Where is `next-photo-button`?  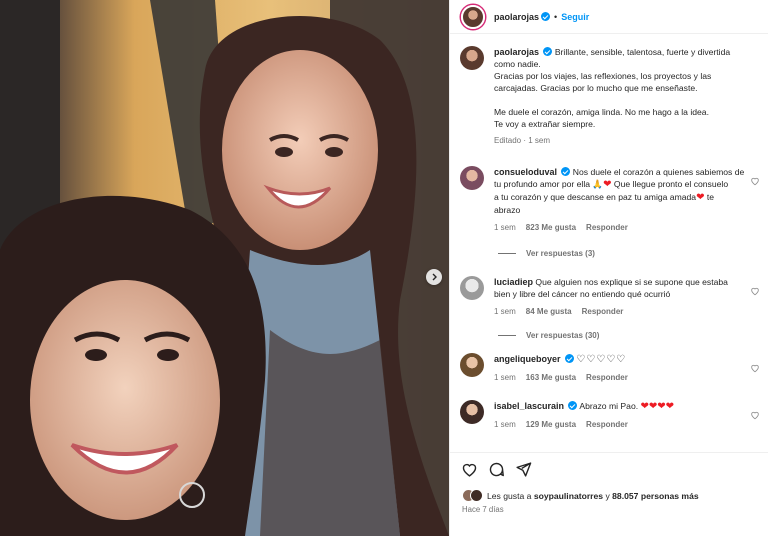 next-photo-button is located at coordinates (434, 277).